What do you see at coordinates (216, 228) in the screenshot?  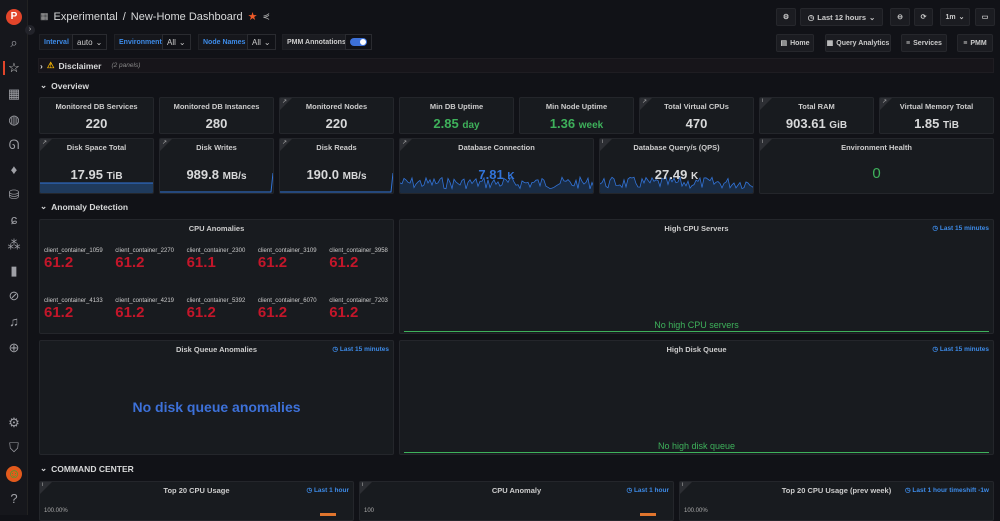 I see `panel-title: CPU Anomalies` at bounding box center [216, 228].